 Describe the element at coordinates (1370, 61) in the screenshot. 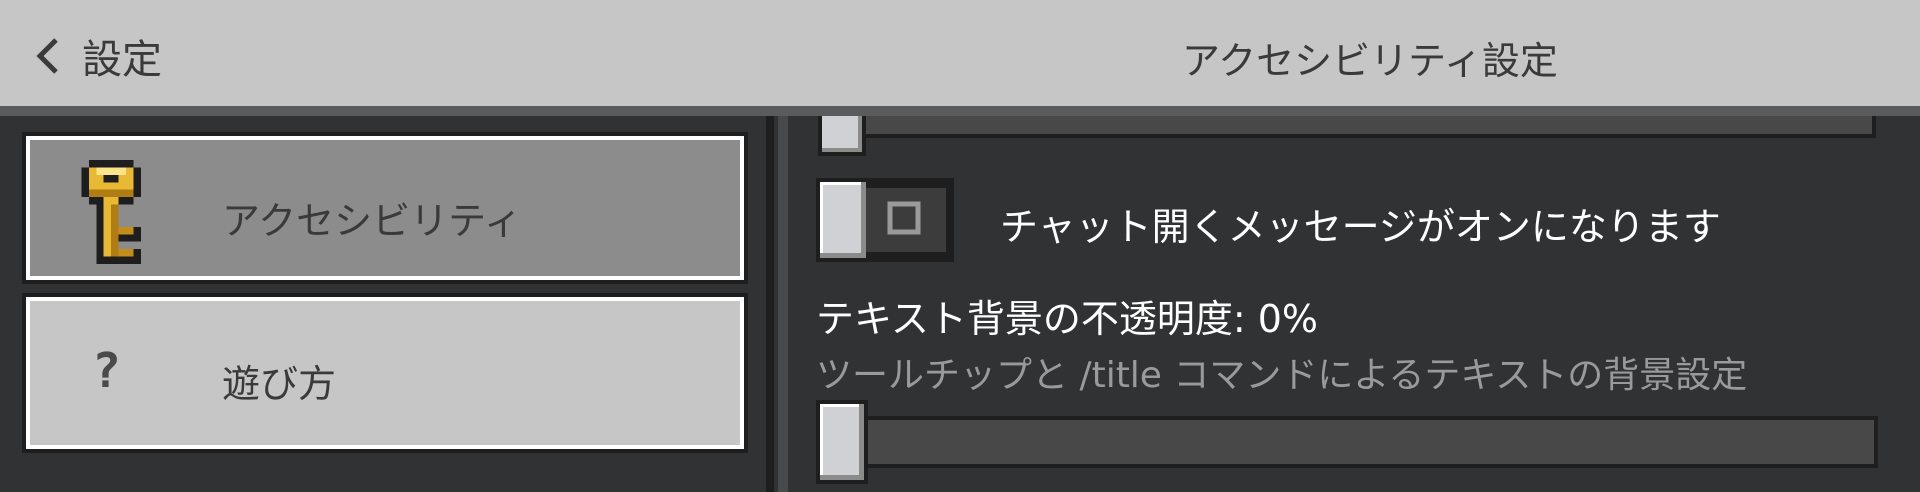

I see `page-title: アクセシビリティ設定` at that location.